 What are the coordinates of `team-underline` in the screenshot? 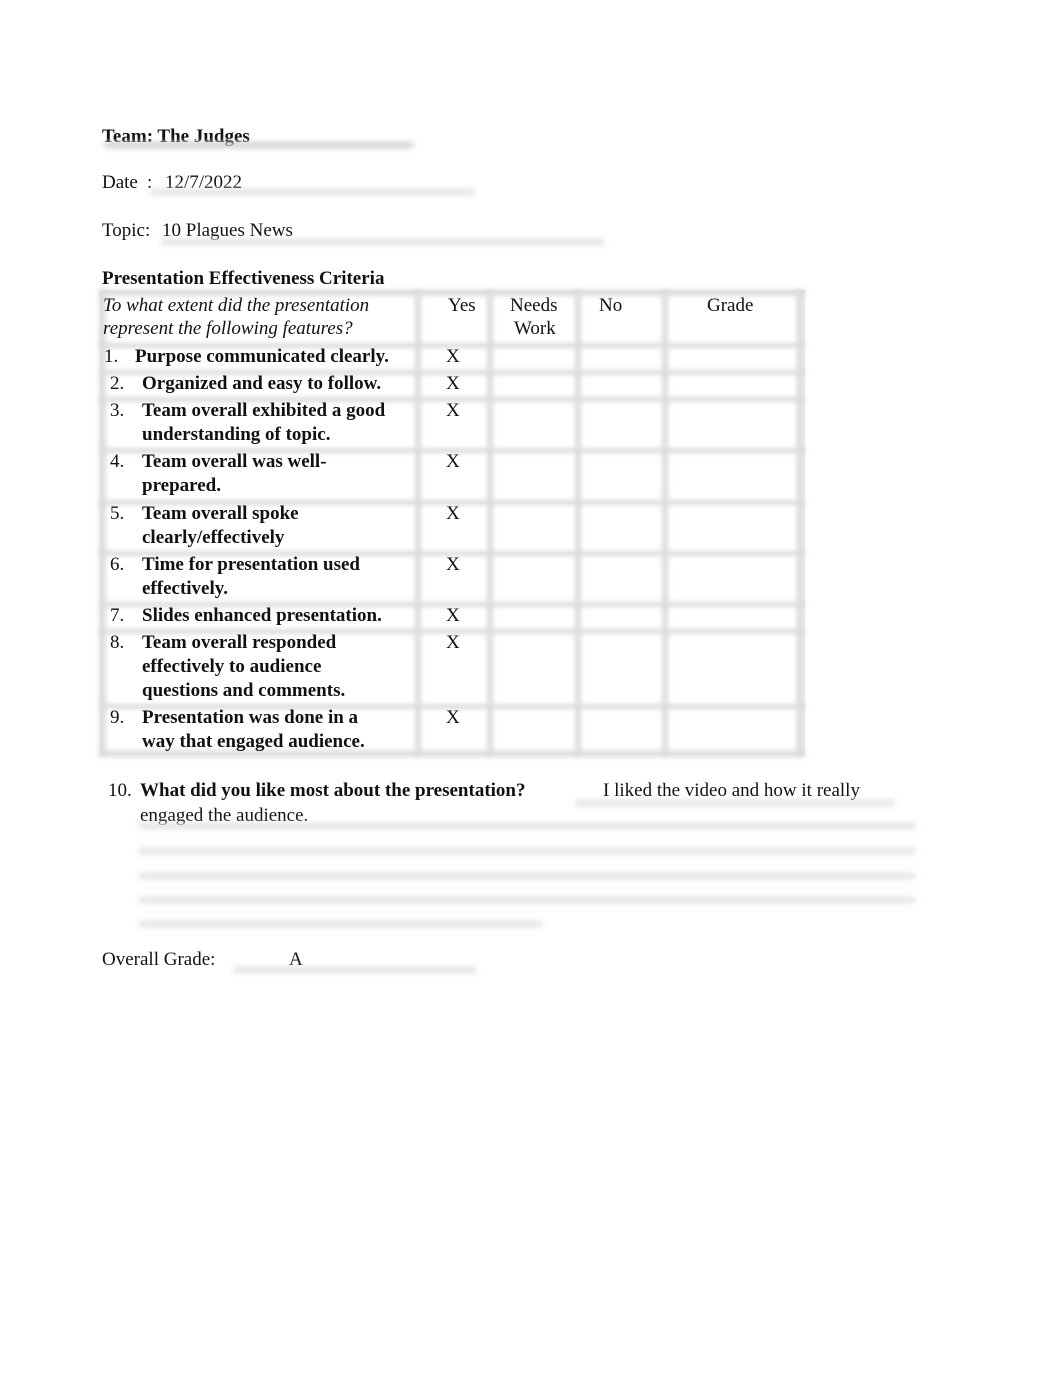 It's located at (259, 145).